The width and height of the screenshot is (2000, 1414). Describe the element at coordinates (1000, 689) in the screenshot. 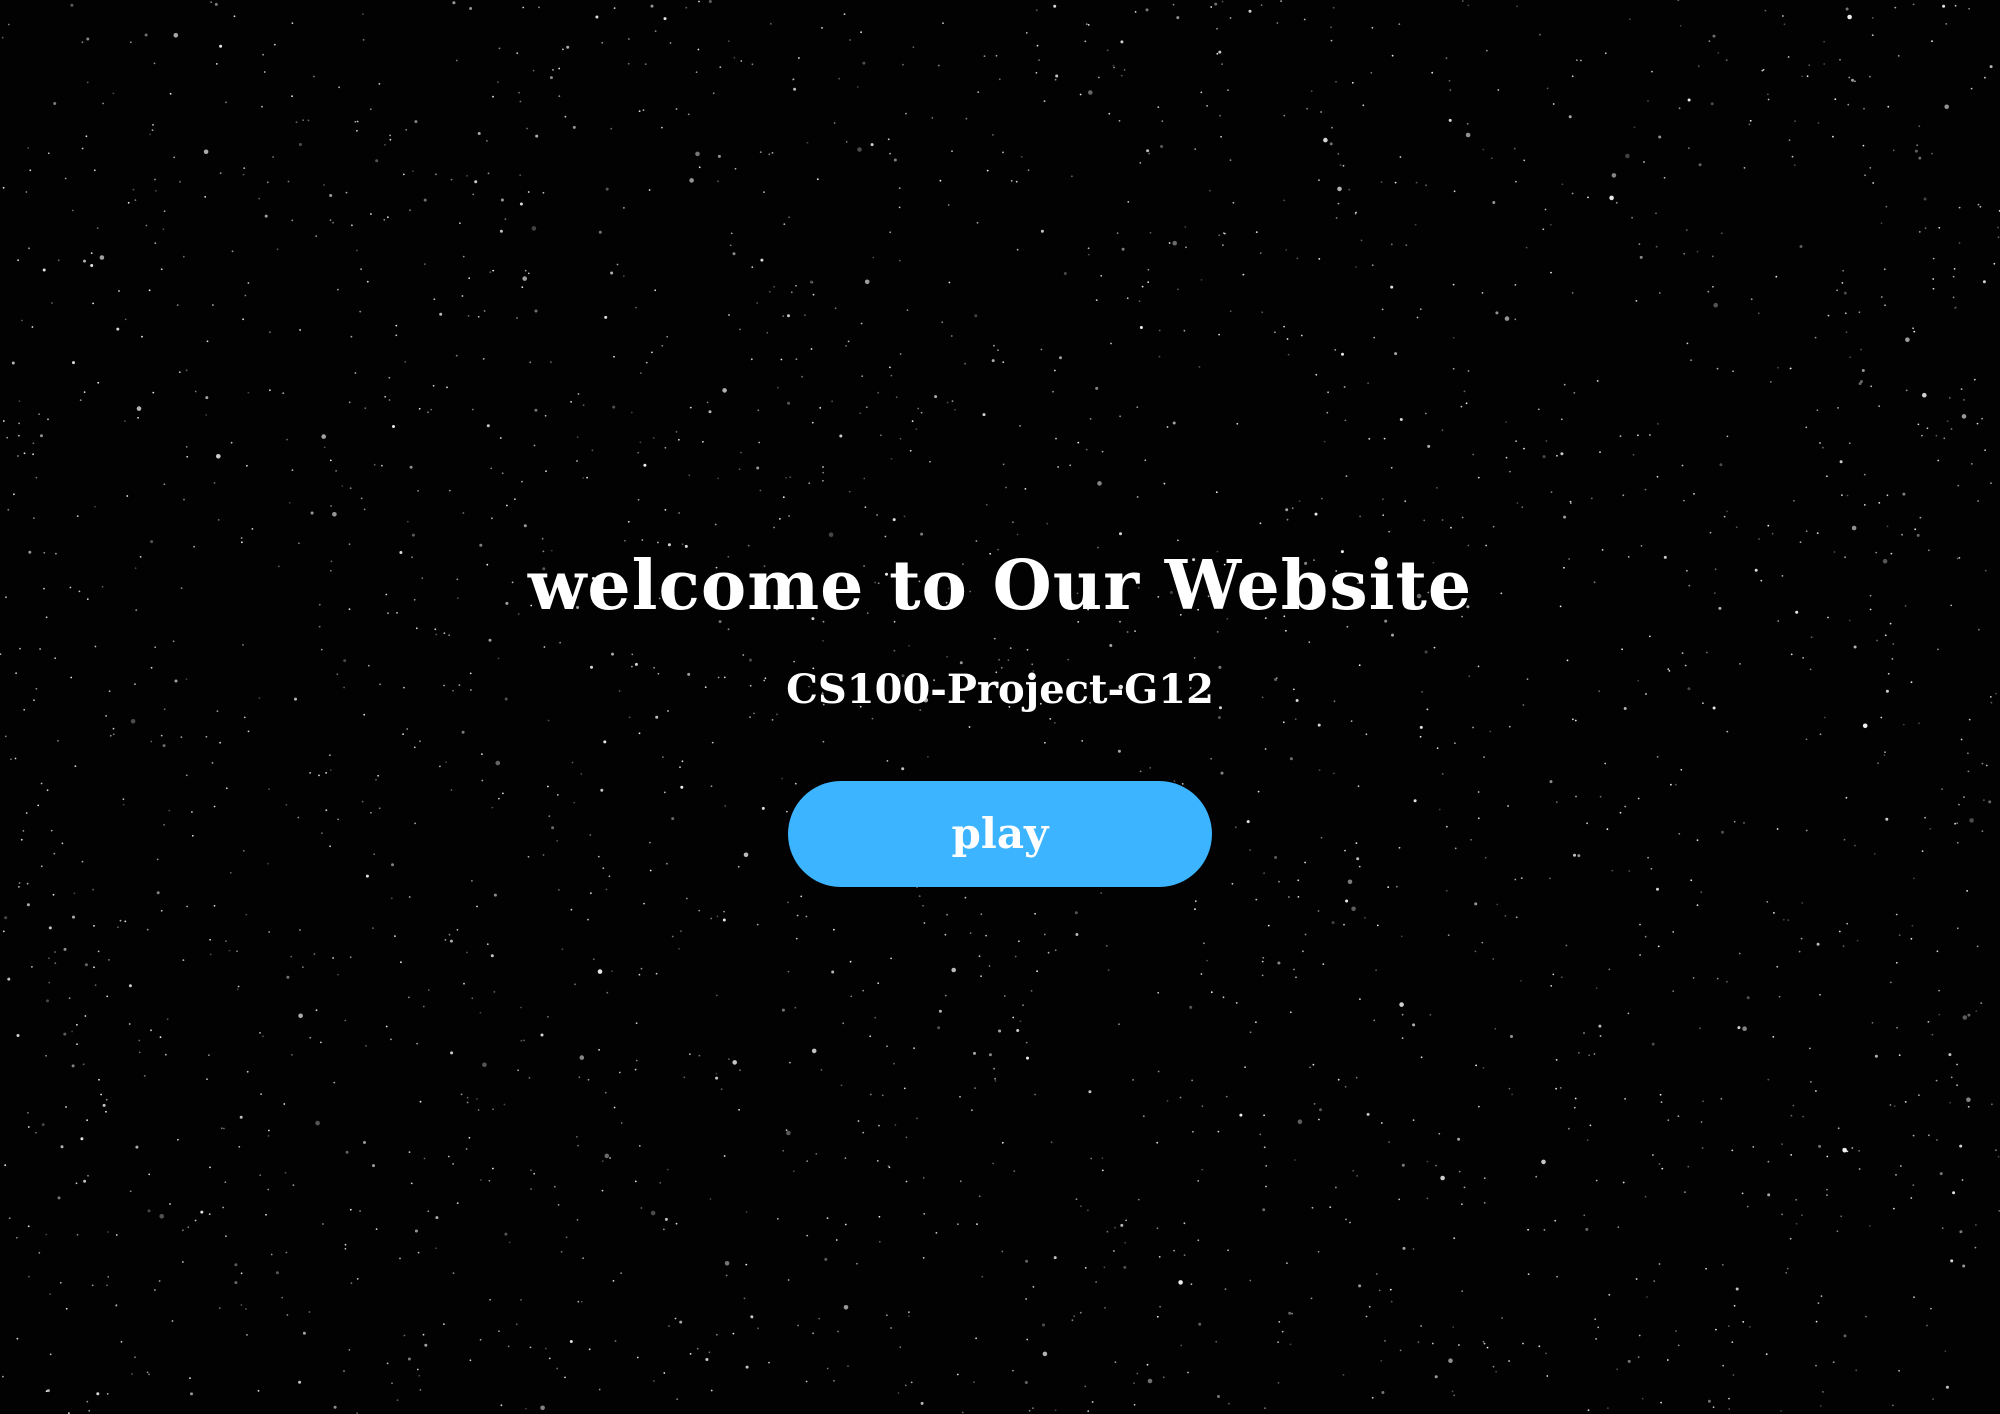

I see `project-subtitle: CS100-Project-G12` at that location.